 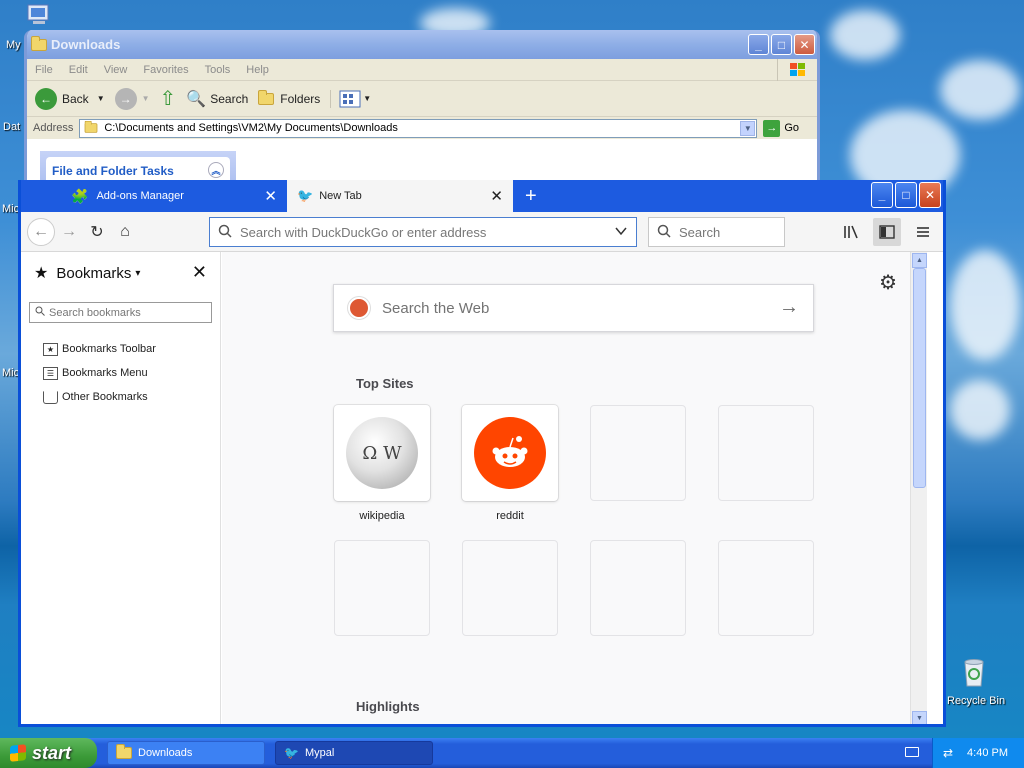 What do you see at coordinates (382, 453) in the screenshot?
I see `top-site-wikipedia: Ω W` at bounding box center [382, 453].